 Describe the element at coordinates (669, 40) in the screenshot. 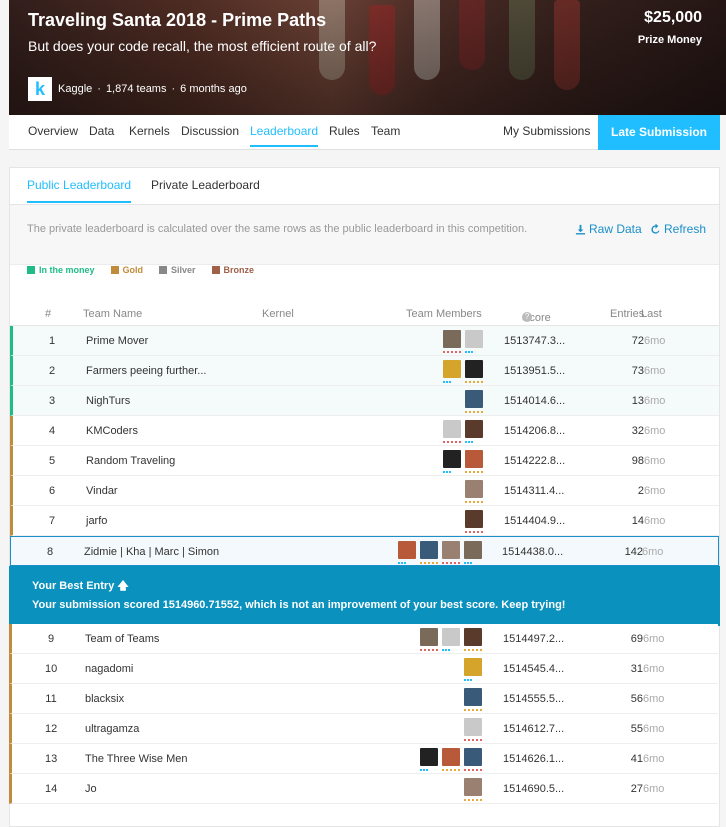

I see `prize-label: Prize Money` at that location.